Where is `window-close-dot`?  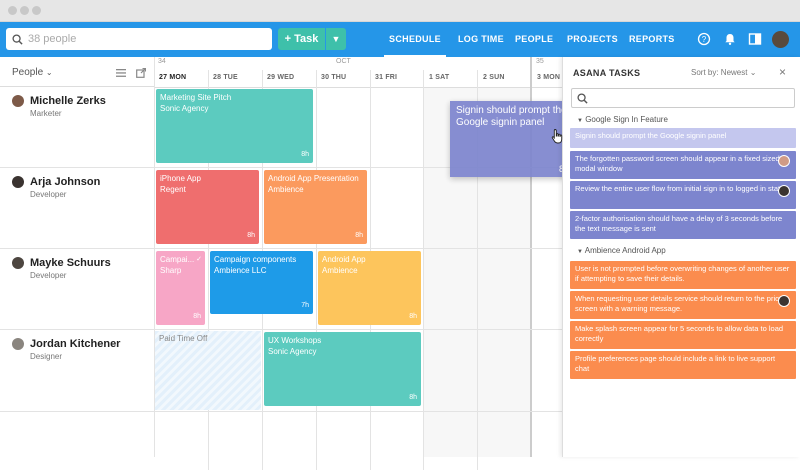 window-close-dot is located at coordinates (12, 10).